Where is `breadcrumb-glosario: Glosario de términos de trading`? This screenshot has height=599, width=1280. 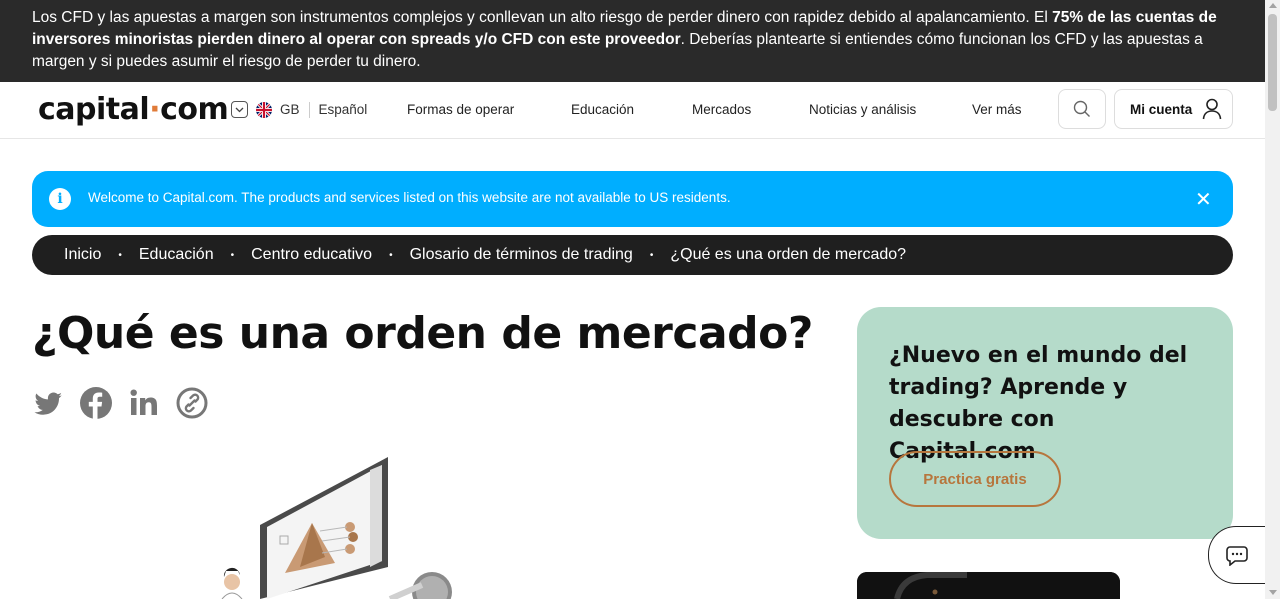 breadcrumb-glosario: Glosario de términos de trading is located at coordinates (521, 255).